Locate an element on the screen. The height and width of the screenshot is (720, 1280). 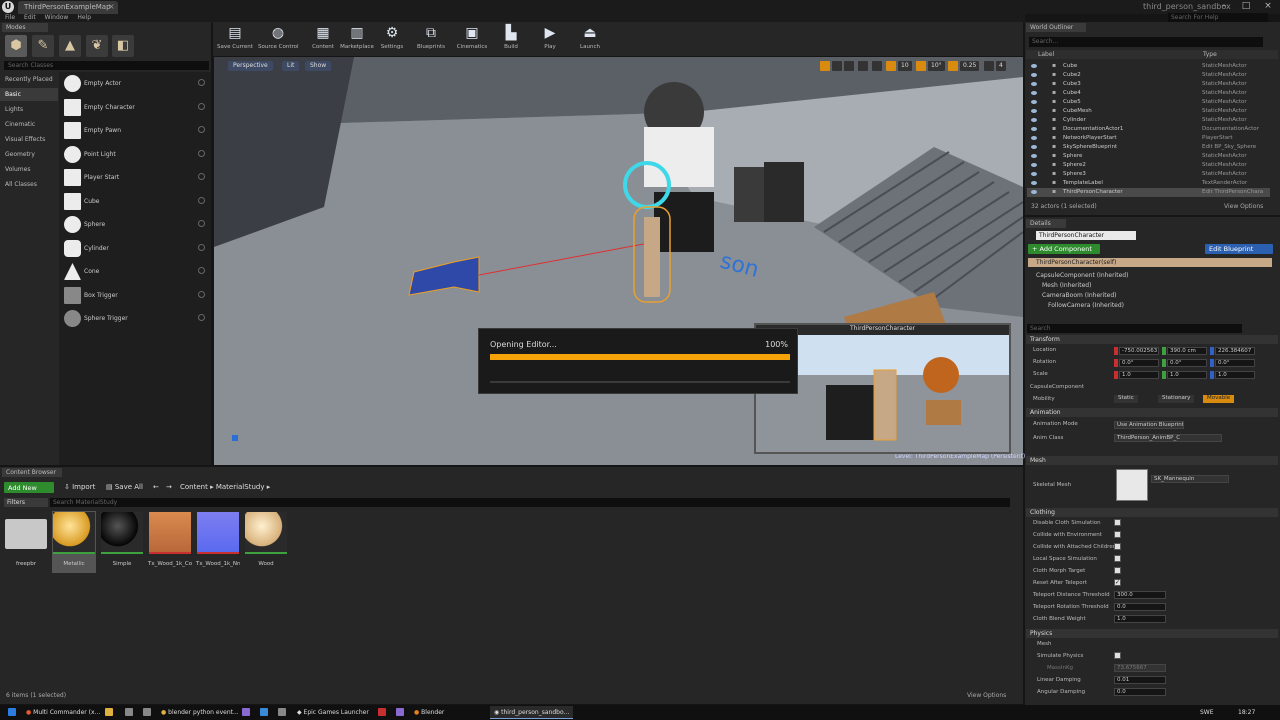
show-button: Show is located at coordinates (318, 66).